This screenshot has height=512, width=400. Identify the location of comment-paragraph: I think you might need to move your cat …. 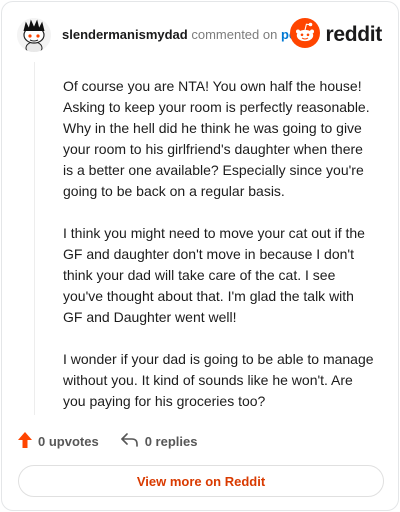
(214, 275).